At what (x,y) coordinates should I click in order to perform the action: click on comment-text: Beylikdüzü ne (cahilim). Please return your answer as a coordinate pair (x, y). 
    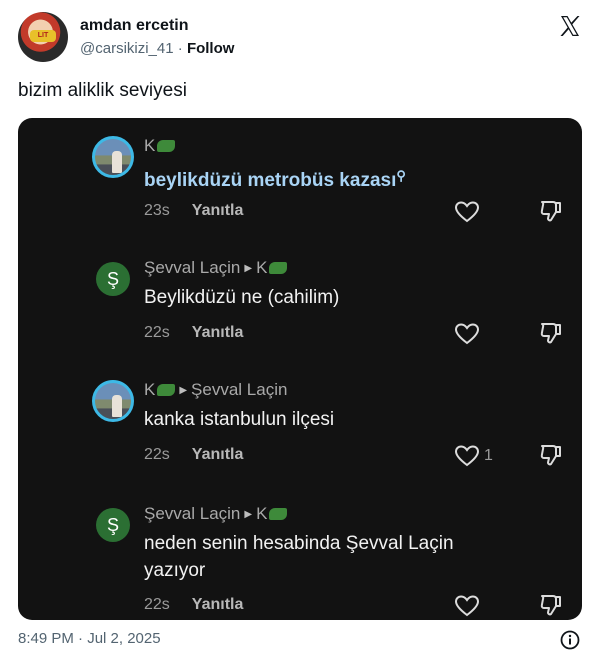
    Looking at the image, I should click on (242, 297).